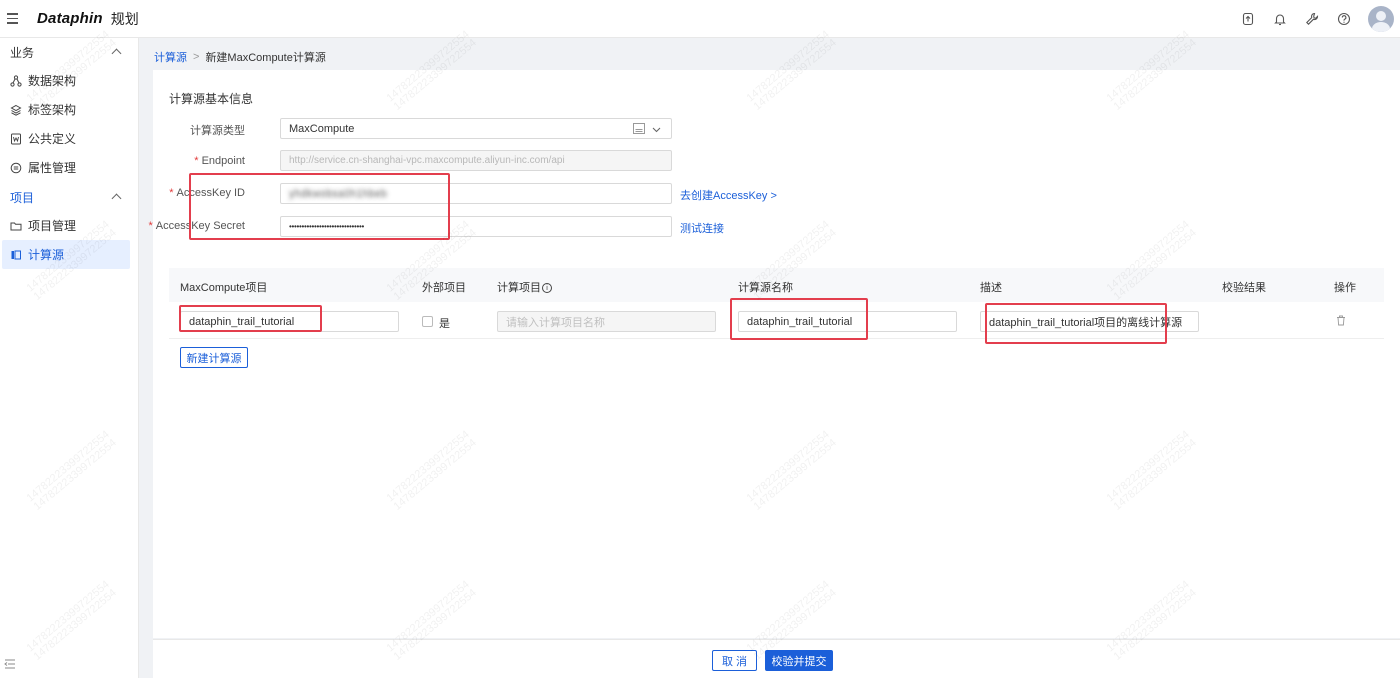  What do you see at coordinates (289, 321) in the screenshot?
I see `maxcompute-project-input: dataphin_trail_tutorial` at bounding box center [289, 321].